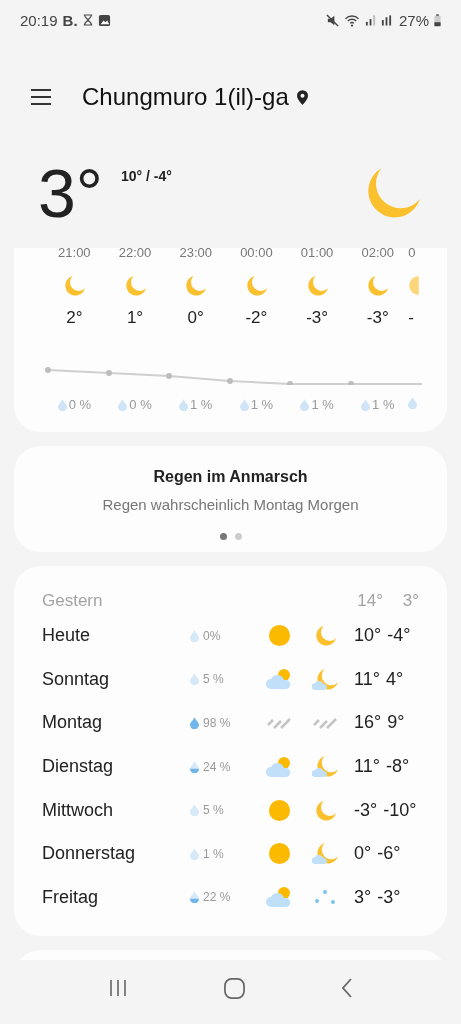  Describe the element at coordinates (389, 897) in the screenshot. I see `low-temperature: -3°` at that location.